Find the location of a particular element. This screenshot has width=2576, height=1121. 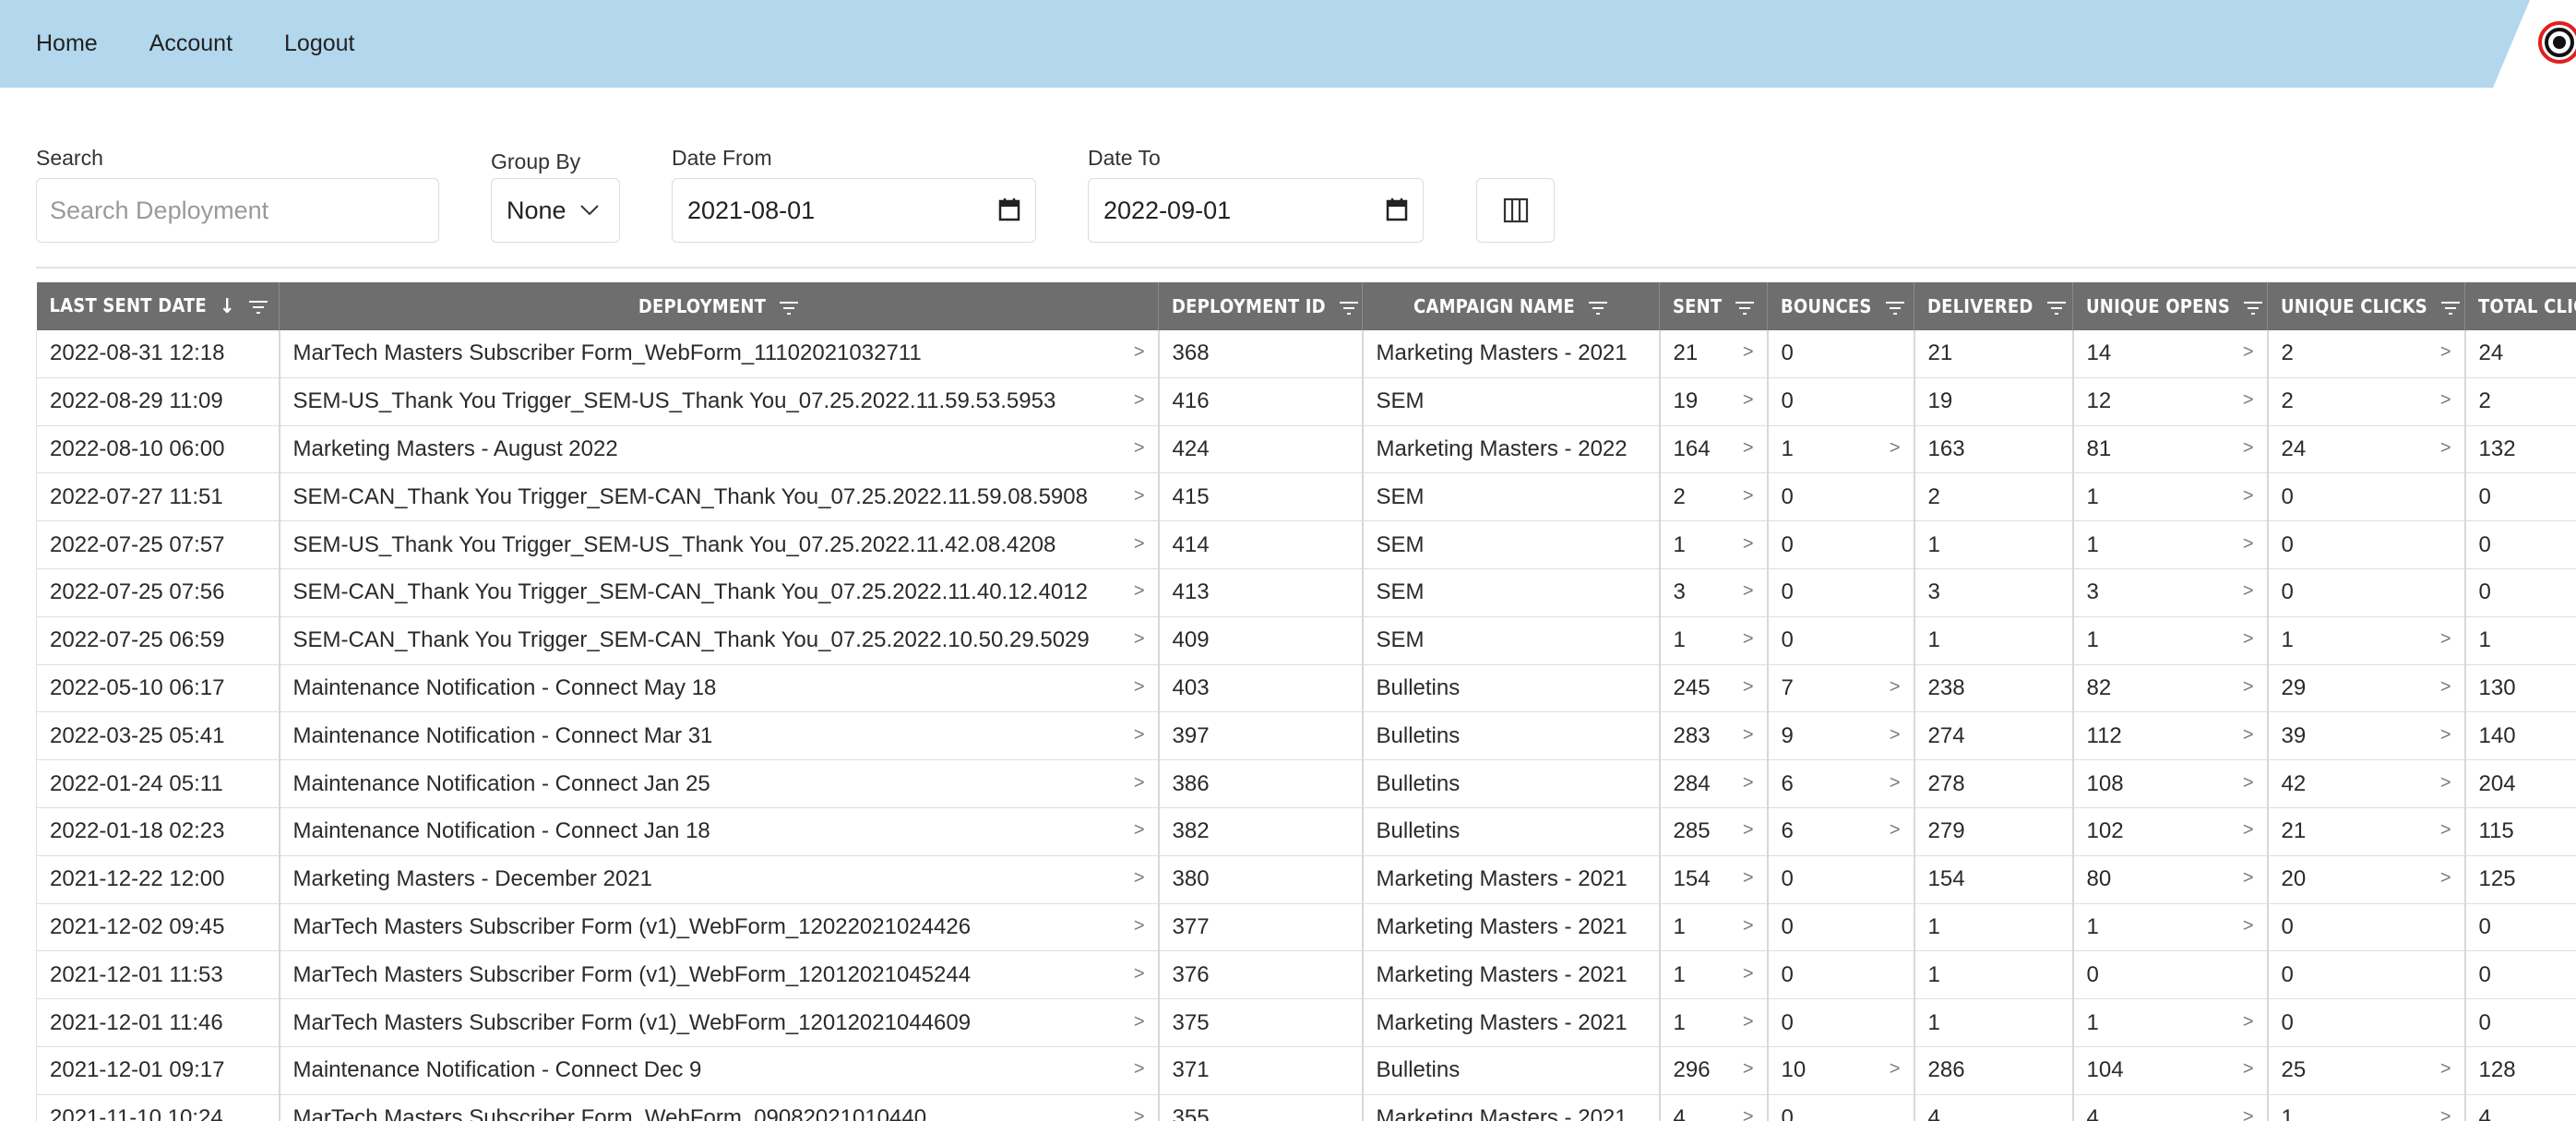

column-header-last-sent-date: Last Sent Date ↓ is located at coordinates (158, 306).